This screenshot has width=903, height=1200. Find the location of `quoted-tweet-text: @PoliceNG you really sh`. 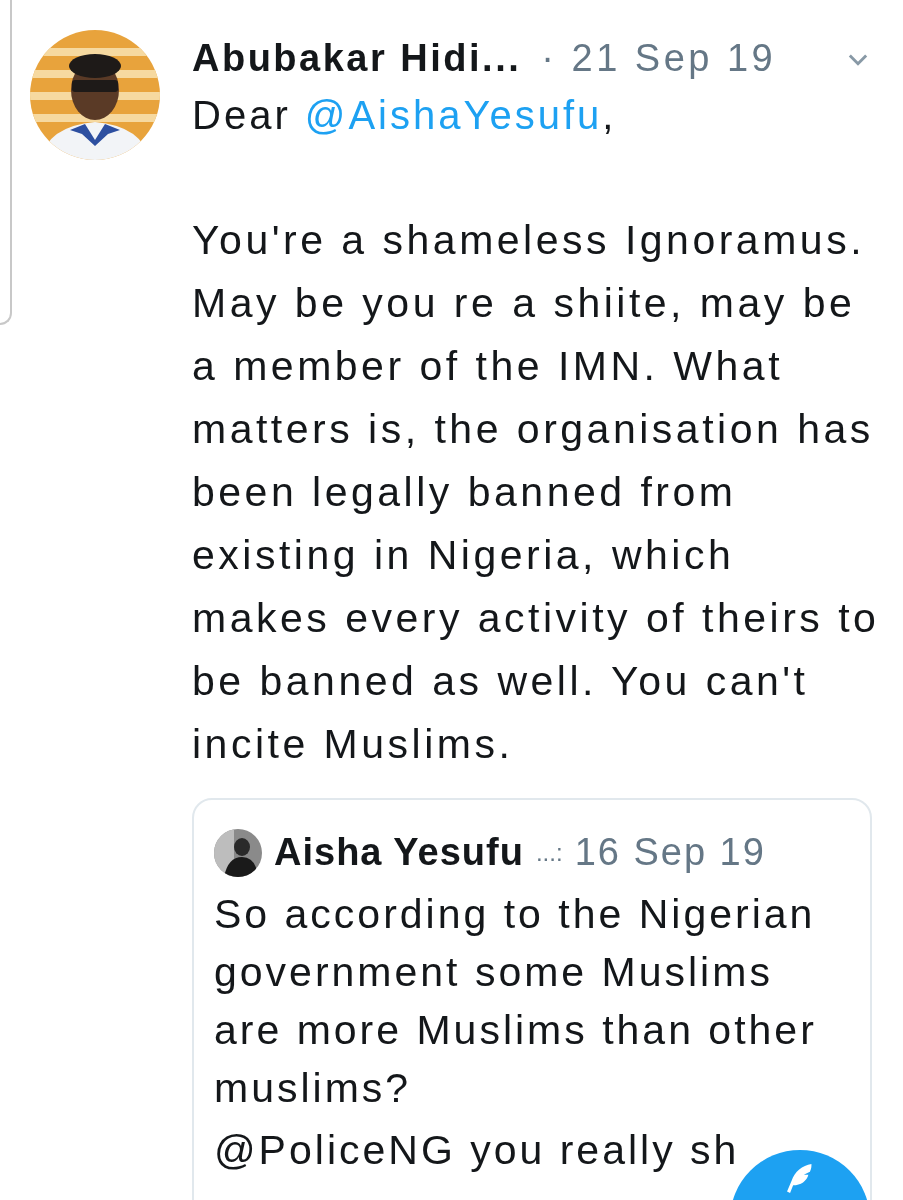

quoted-tweet-text: @PoliceNG you really sh is located at coordinates (477, 1150).